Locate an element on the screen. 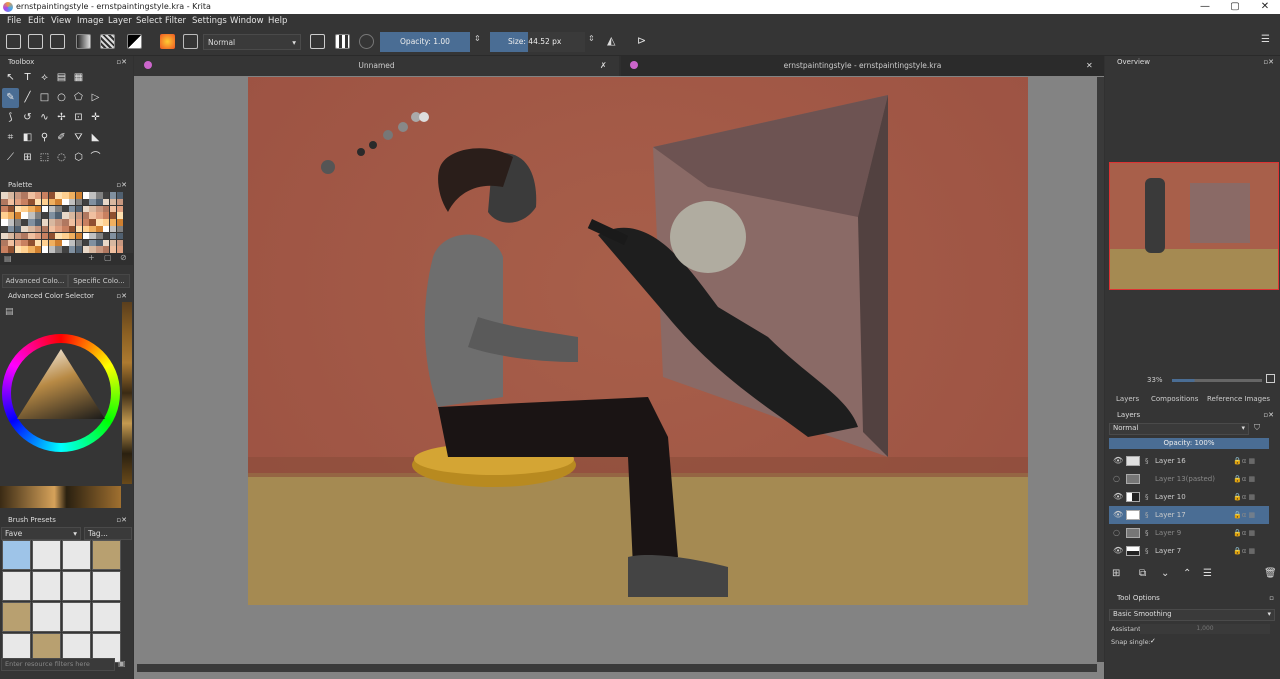 The image size is (1280, 679). palette-list-icon: ▤ is located at coordinates (8, 258).